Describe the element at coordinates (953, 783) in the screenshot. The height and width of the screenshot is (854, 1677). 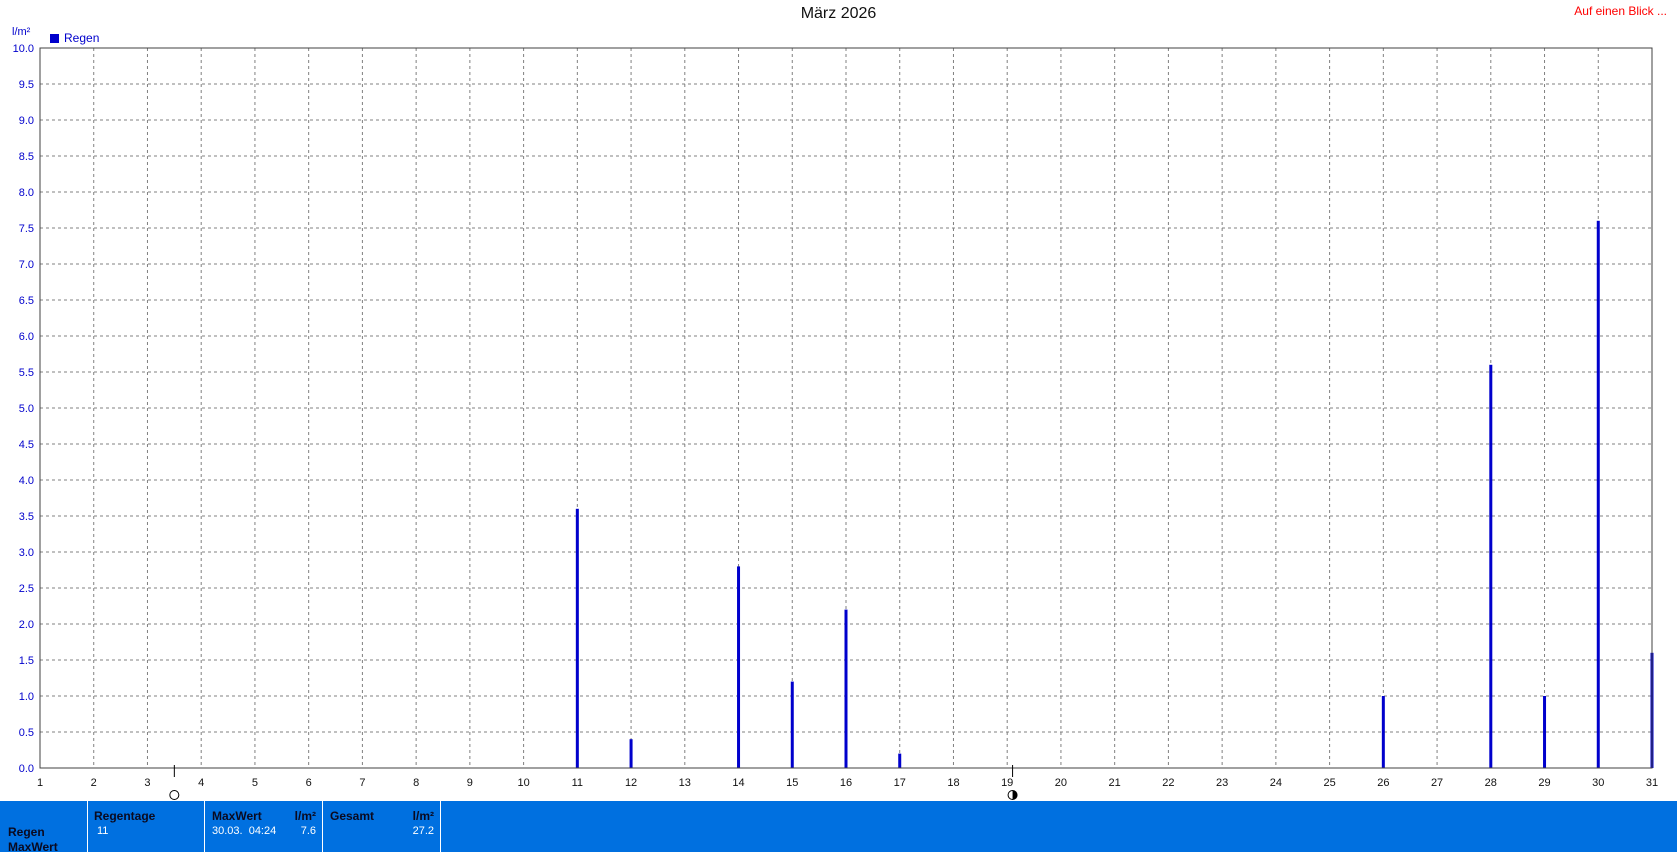
I see `x-tick-label: 18` at that location.